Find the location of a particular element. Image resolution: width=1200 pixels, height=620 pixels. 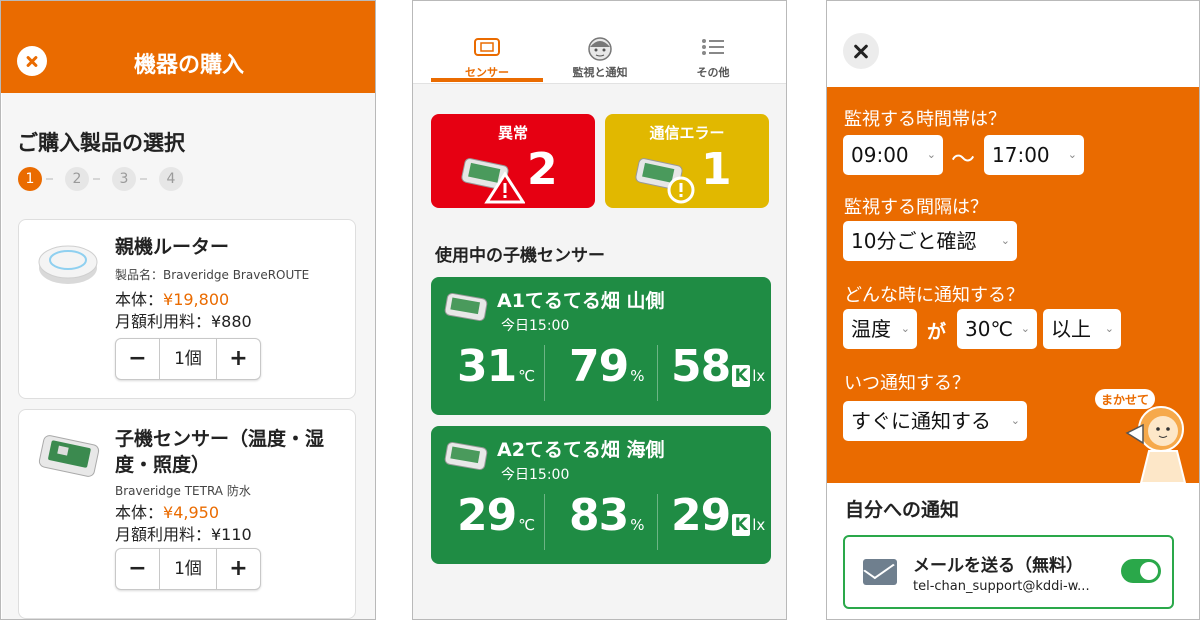

router-image is located at coordinates (68, 264).